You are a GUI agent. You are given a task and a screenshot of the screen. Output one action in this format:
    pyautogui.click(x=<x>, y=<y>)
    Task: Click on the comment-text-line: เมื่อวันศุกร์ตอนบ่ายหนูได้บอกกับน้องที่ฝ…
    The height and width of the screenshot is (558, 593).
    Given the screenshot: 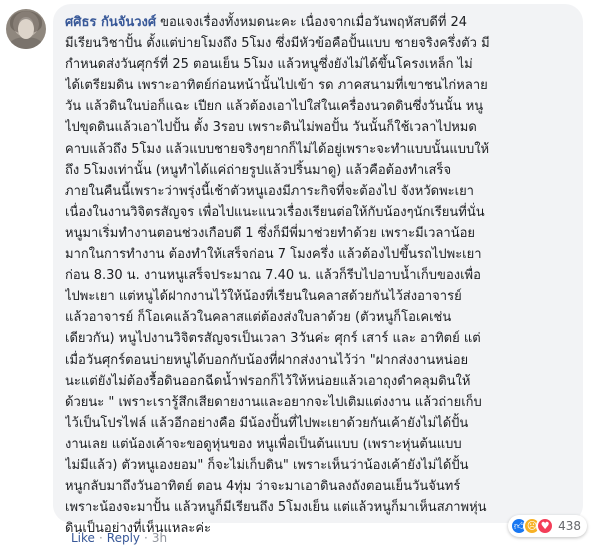 What is the action you would take?
    pyautogui.click(x=267, y=360)
    